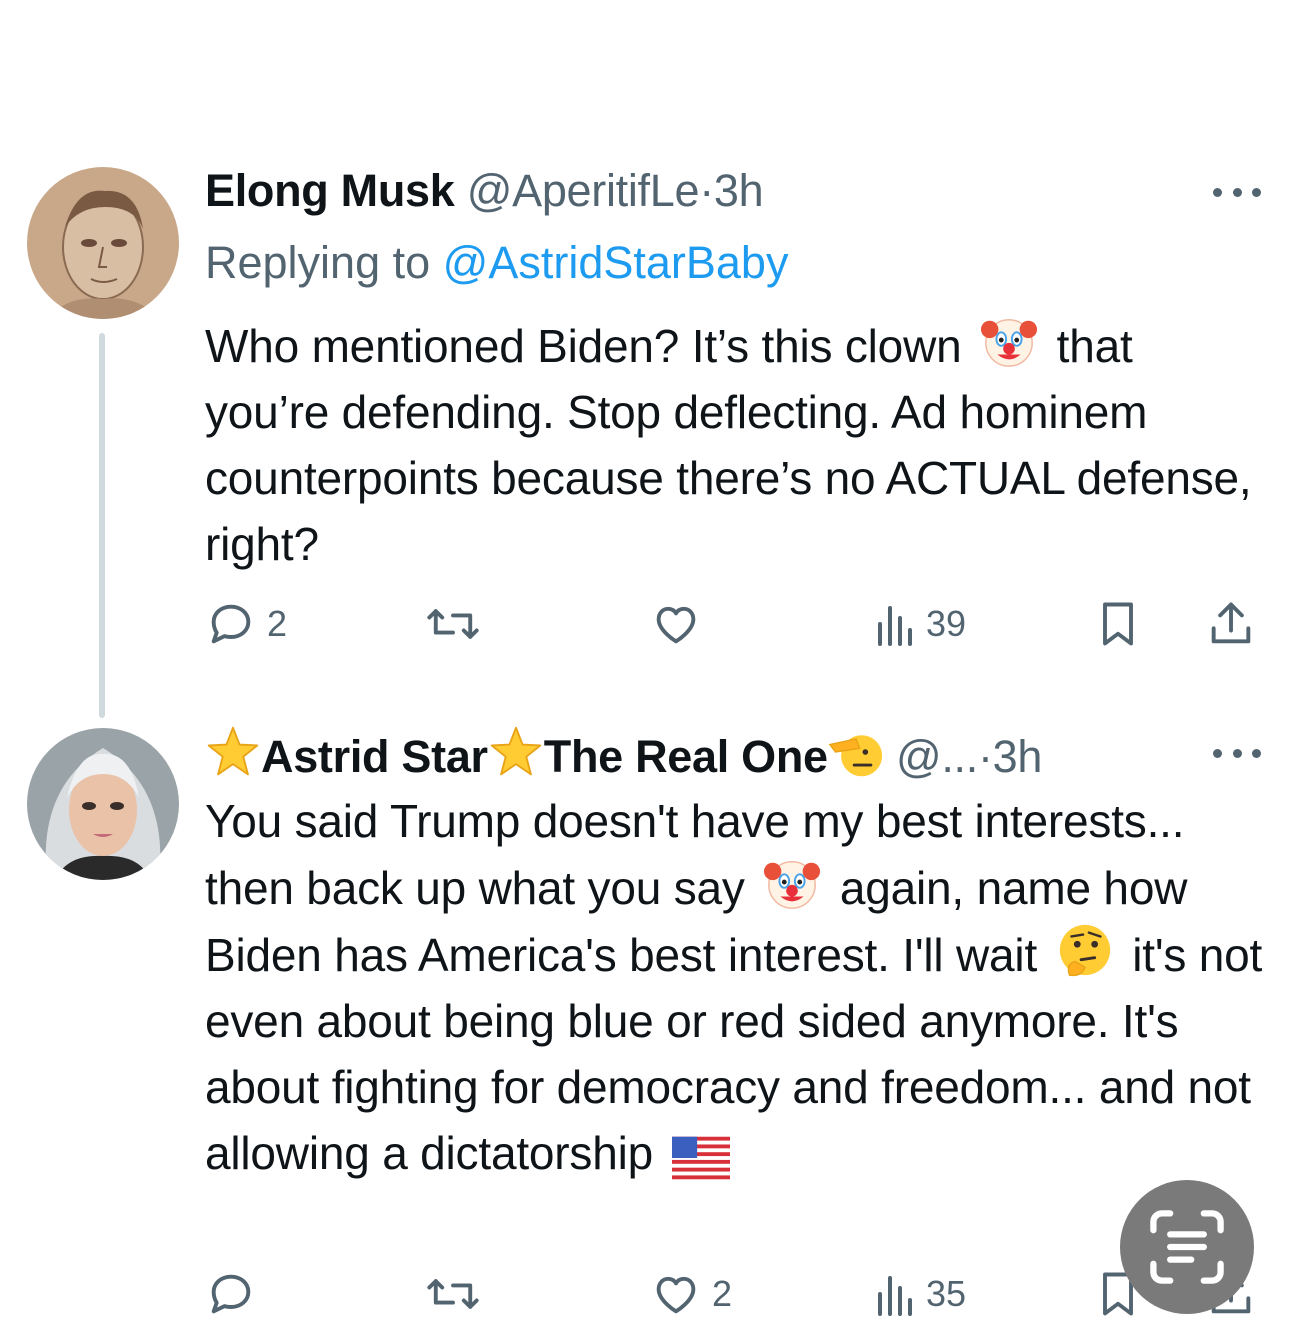 The width and height of the screenshot is (1290, 1342). I want to click on thinking-face-icon, so click(1085, 950).